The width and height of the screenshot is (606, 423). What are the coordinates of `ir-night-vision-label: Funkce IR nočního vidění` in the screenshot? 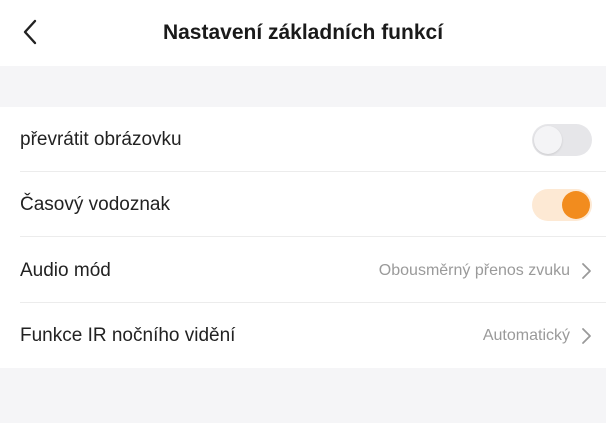 It's located at (128, 335).